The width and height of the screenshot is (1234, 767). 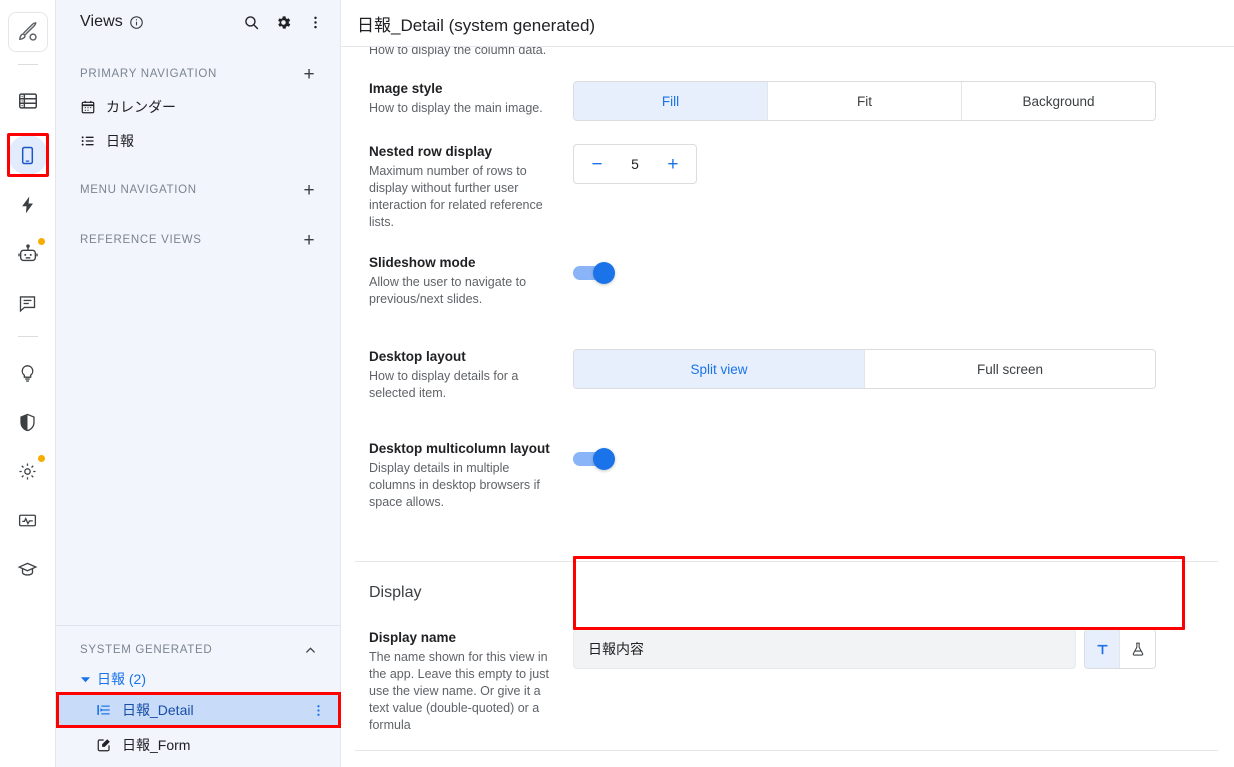 I want to click on row-control: − 5 +, so click(x=895, y=187).